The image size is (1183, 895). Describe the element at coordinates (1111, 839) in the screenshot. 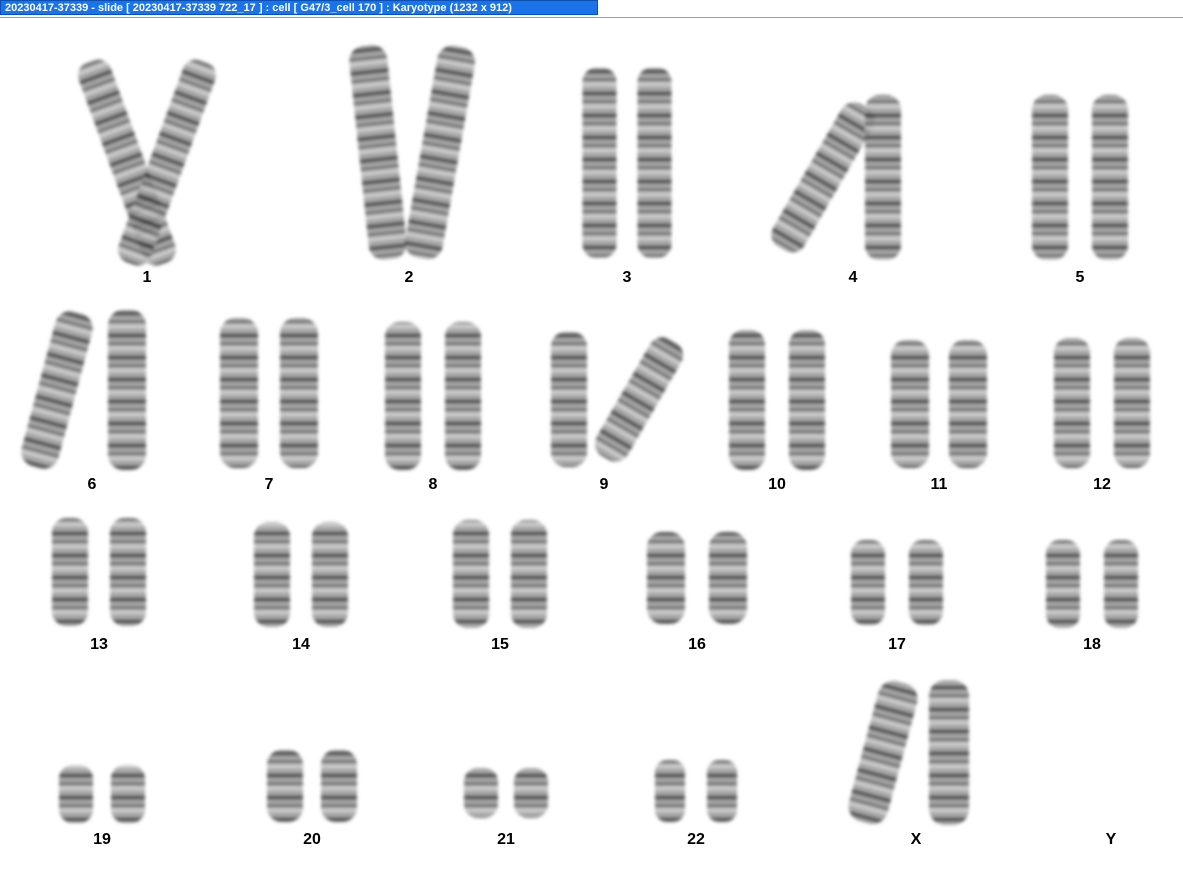

I see `chromosome-label-Y: Y` at that location.